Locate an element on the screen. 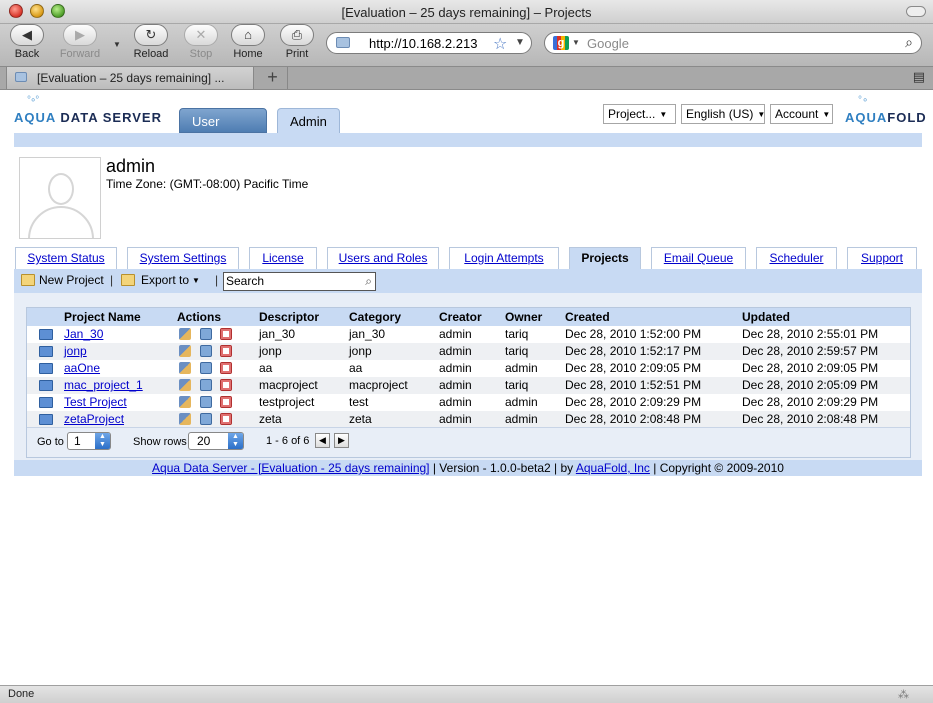 The width and height of the screenshot is (933, 703). reload-button: ↻ Reload is located at coordinates (151, 45).